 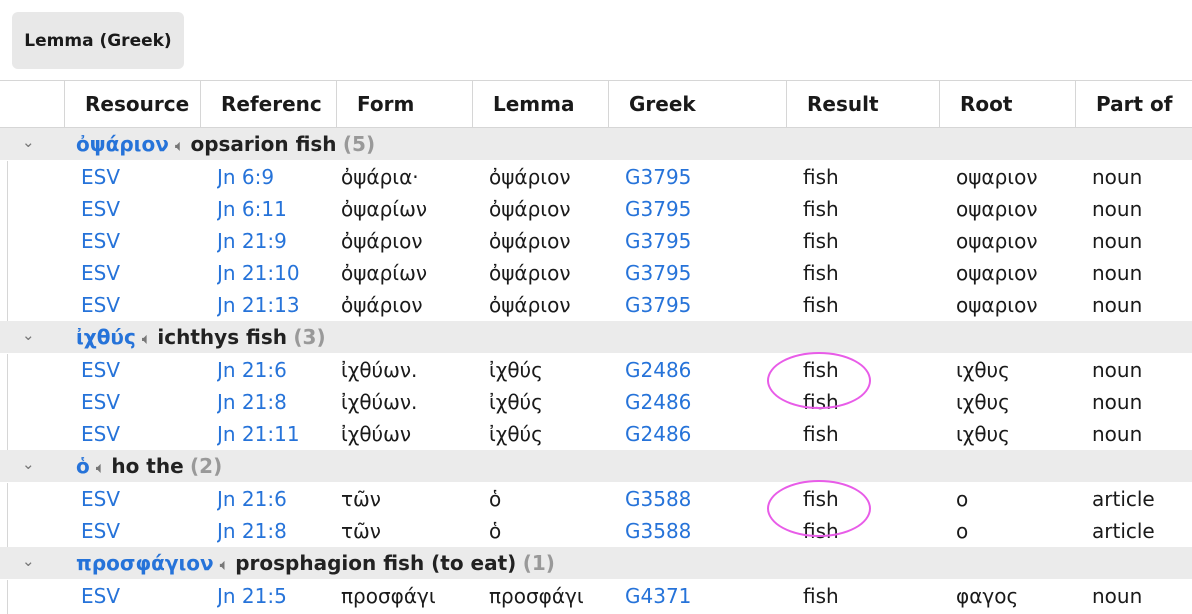 I want to click on group-description: prosphagion fish (to eat), so click(x=376, y=563).